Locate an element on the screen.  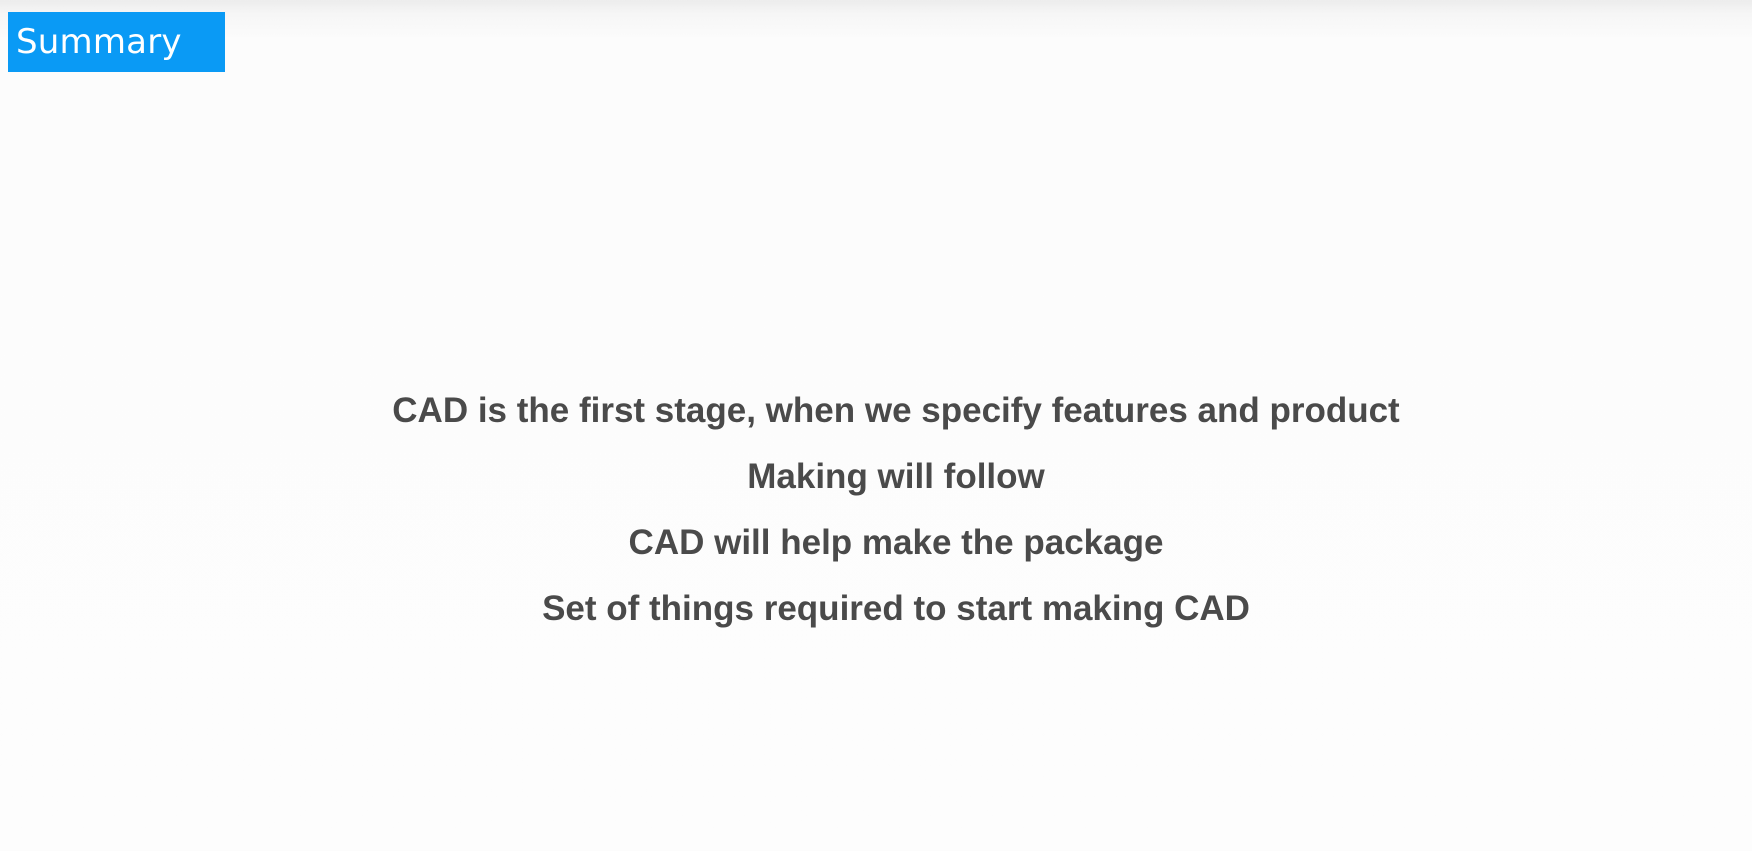
summary-line-3: CAD will help make the package is located at coordinates (896, 542).